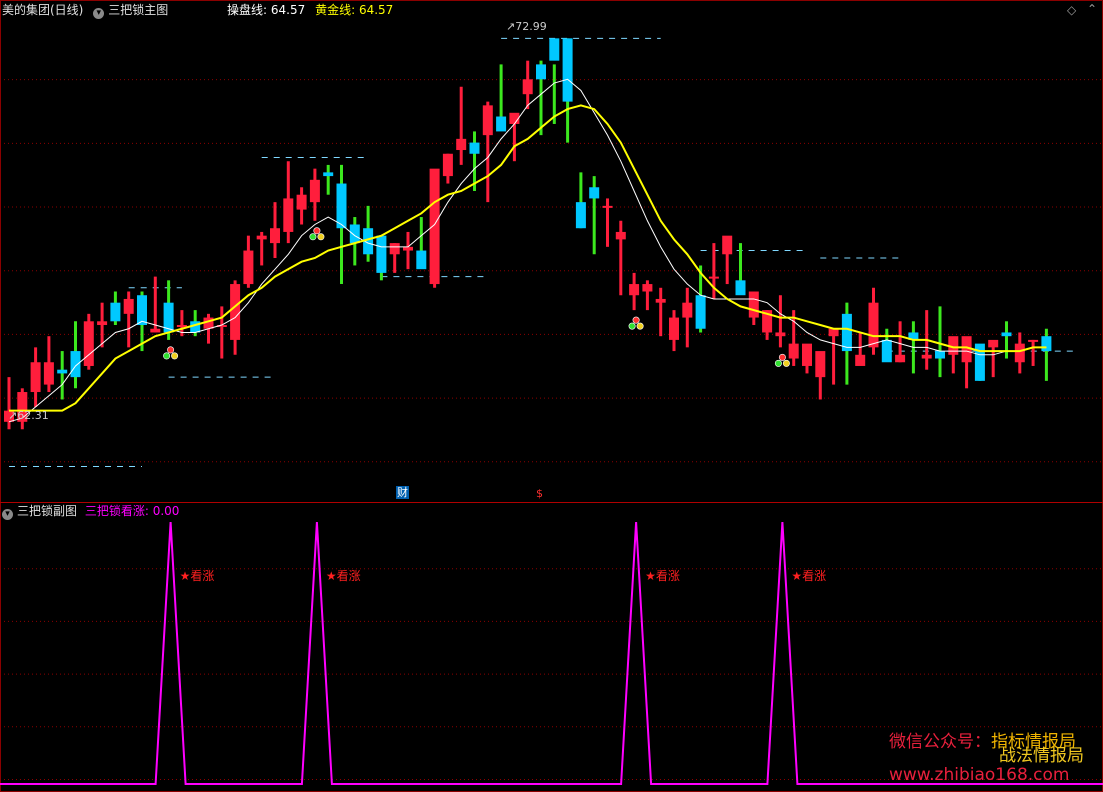 This screenshot has width=1103, height=792. What do you see at coordinates (1092, 9) in the screenshot?
I see `expand-icon: ⌃` at bounding box center [1092, 9].